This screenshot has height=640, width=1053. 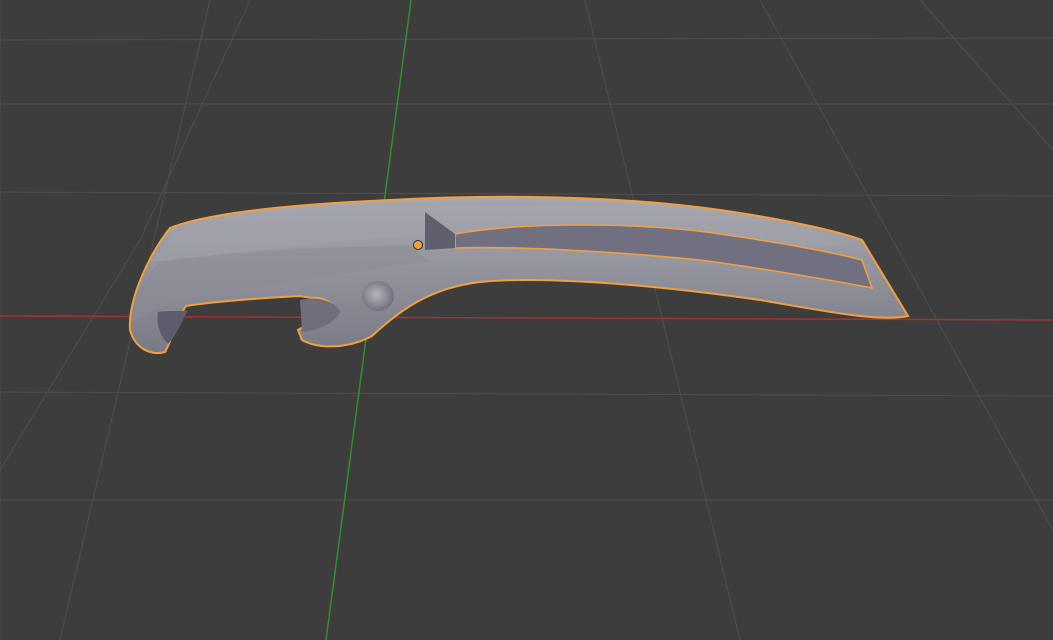 I want to click on object-origin-dot, so click(x=418, y=245).